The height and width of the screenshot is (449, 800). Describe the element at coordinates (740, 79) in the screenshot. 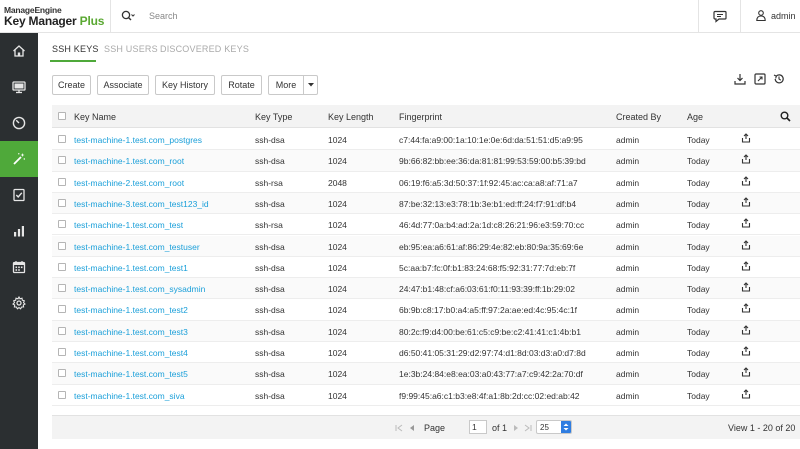

I see `download-icon` at that location.